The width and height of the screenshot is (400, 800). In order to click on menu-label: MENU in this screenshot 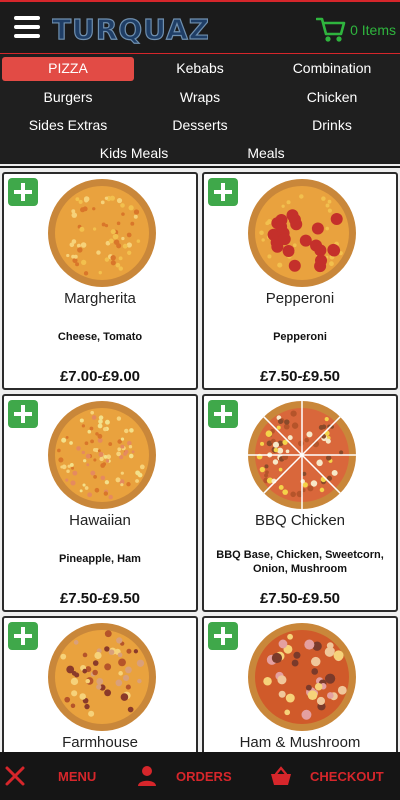, I will do `click(77, 776)`.